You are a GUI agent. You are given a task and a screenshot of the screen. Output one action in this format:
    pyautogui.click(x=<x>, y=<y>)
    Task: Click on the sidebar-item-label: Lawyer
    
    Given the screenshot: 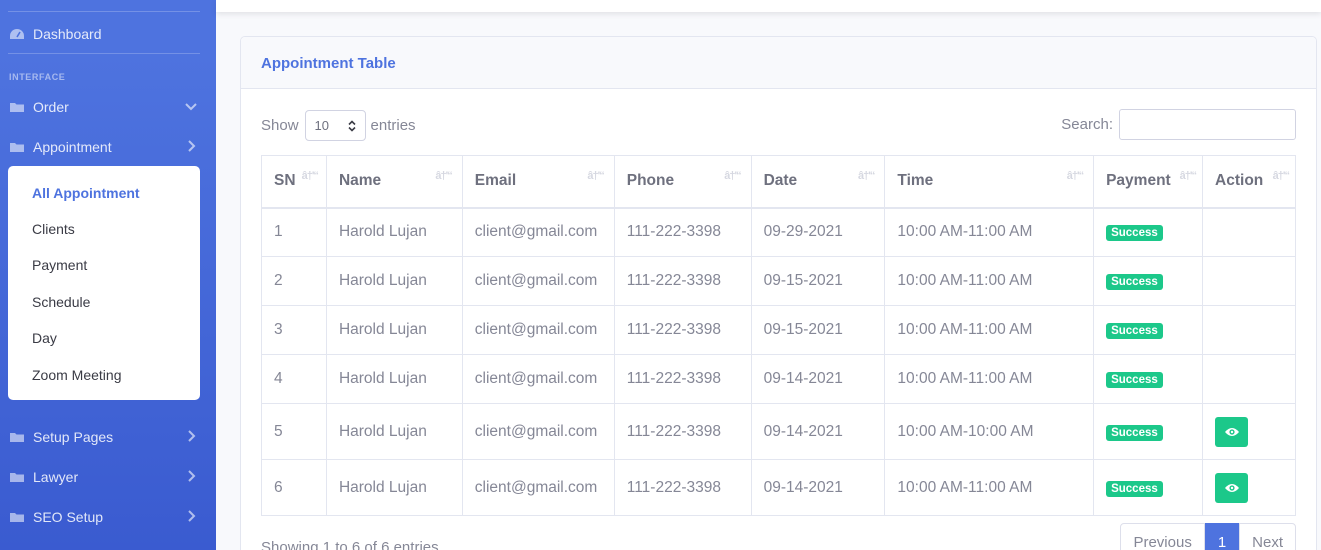 What is the action you would take?
    pyautogui.click(x=56, y=477)
    